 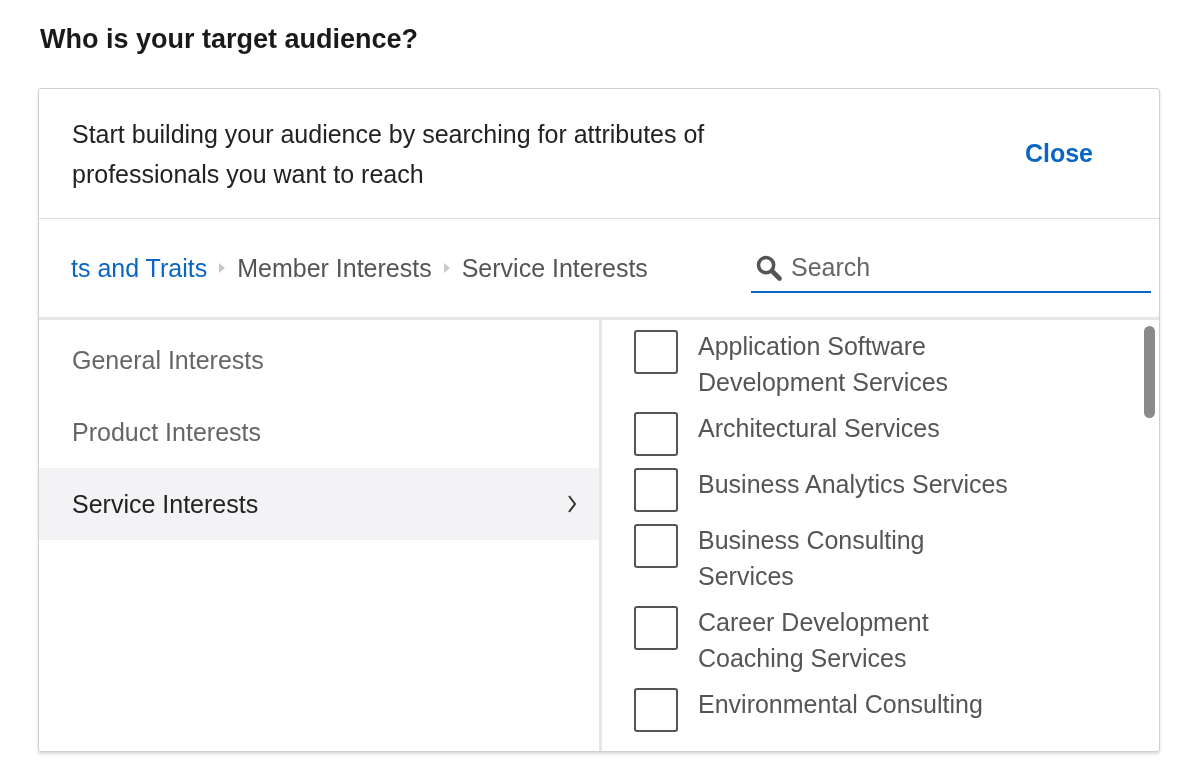 What do you see at coordinates (814, 640) in the screenshot?
I see `option-label: Career Development Coaching Services` at bounding box center [814, 640].